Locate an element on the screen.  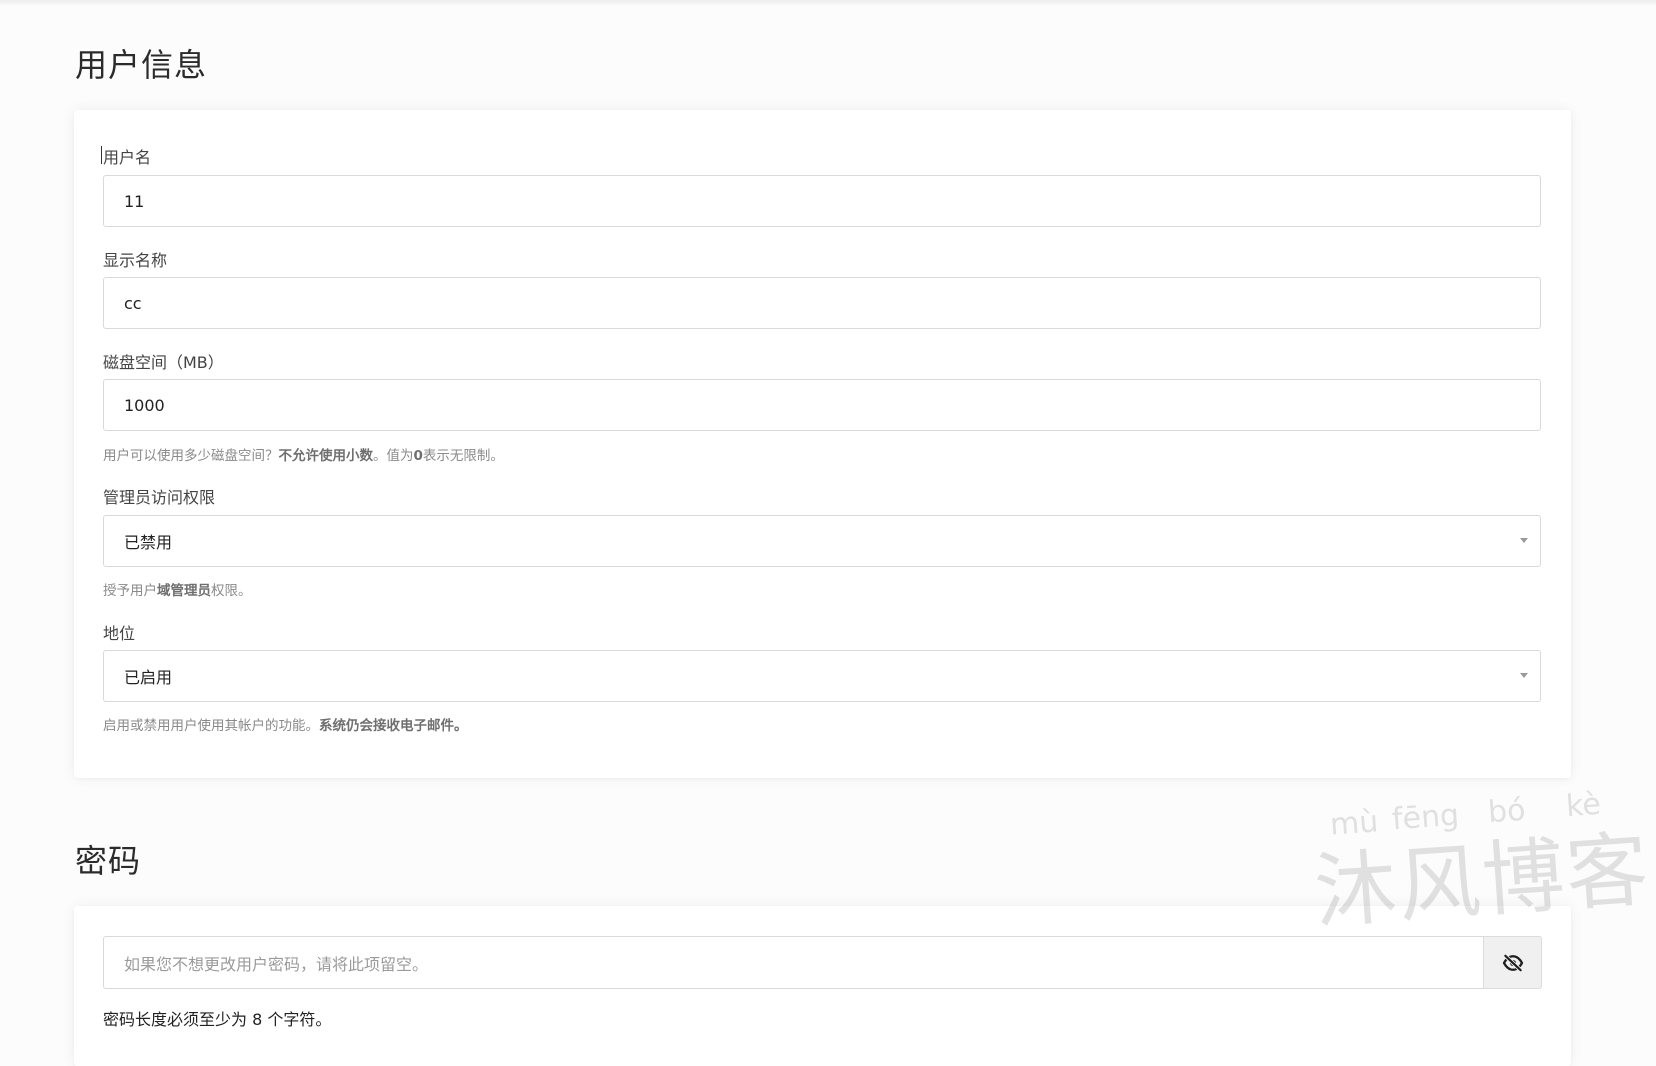
display-name-input: cc is located at coordinates (822, 303).